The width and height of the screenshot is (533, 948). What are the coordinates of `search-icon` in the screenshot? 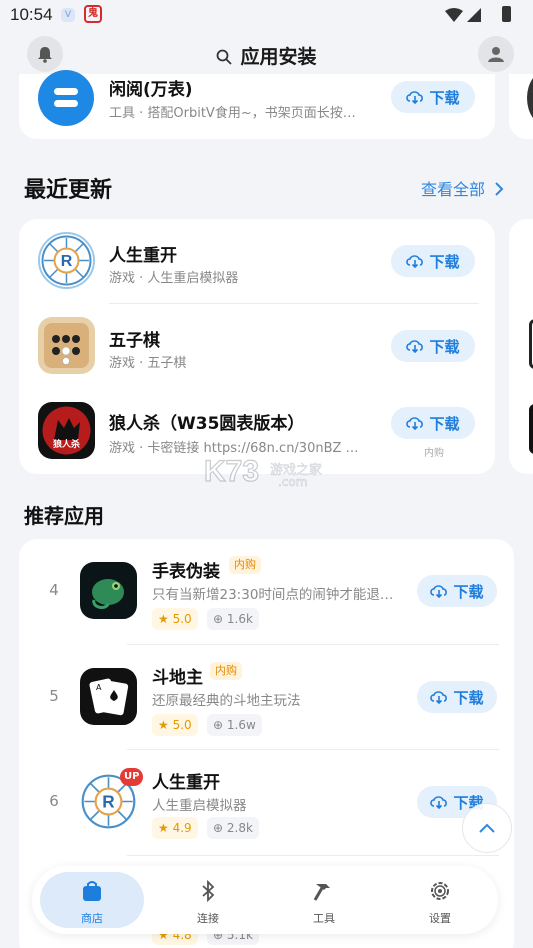 It's located at (225, 57).